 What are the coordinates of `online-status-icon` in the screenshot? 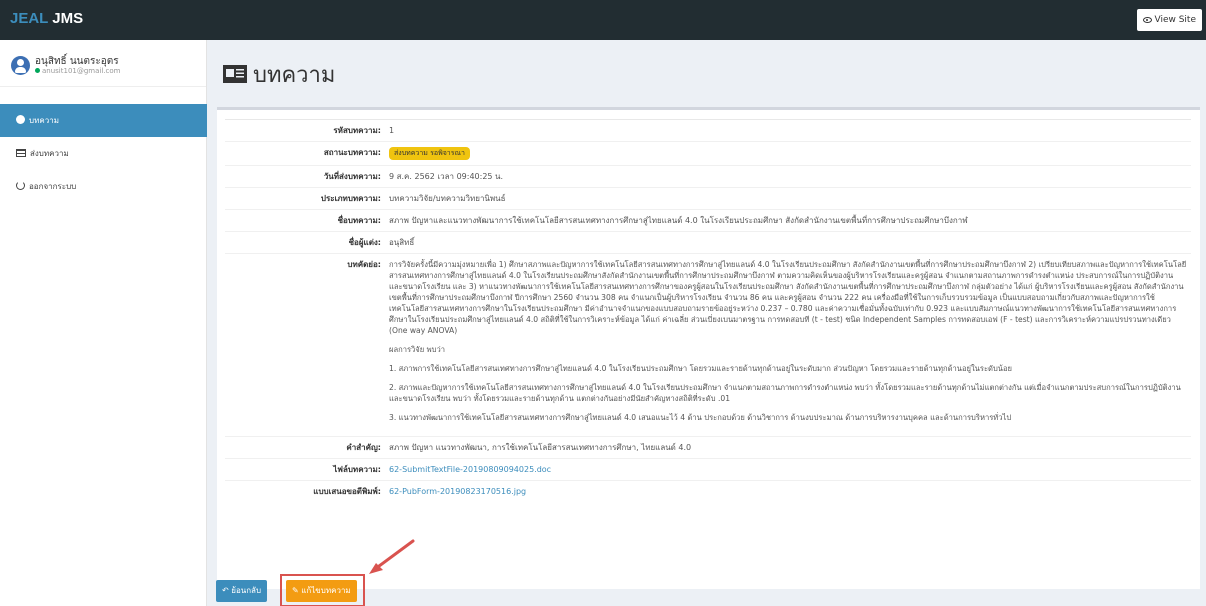 It's located at (37, 70).